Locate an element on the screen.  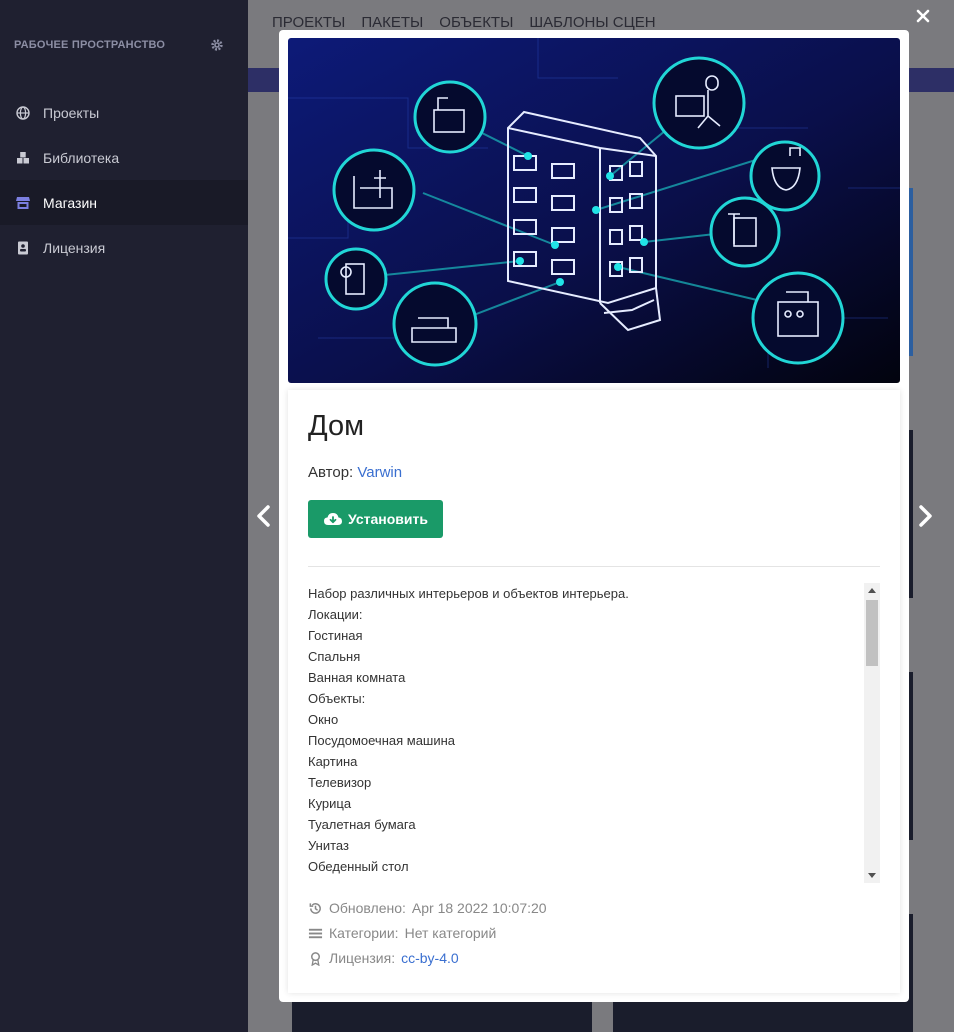
install-button-label: Установить is located at coordinates (388, 519).